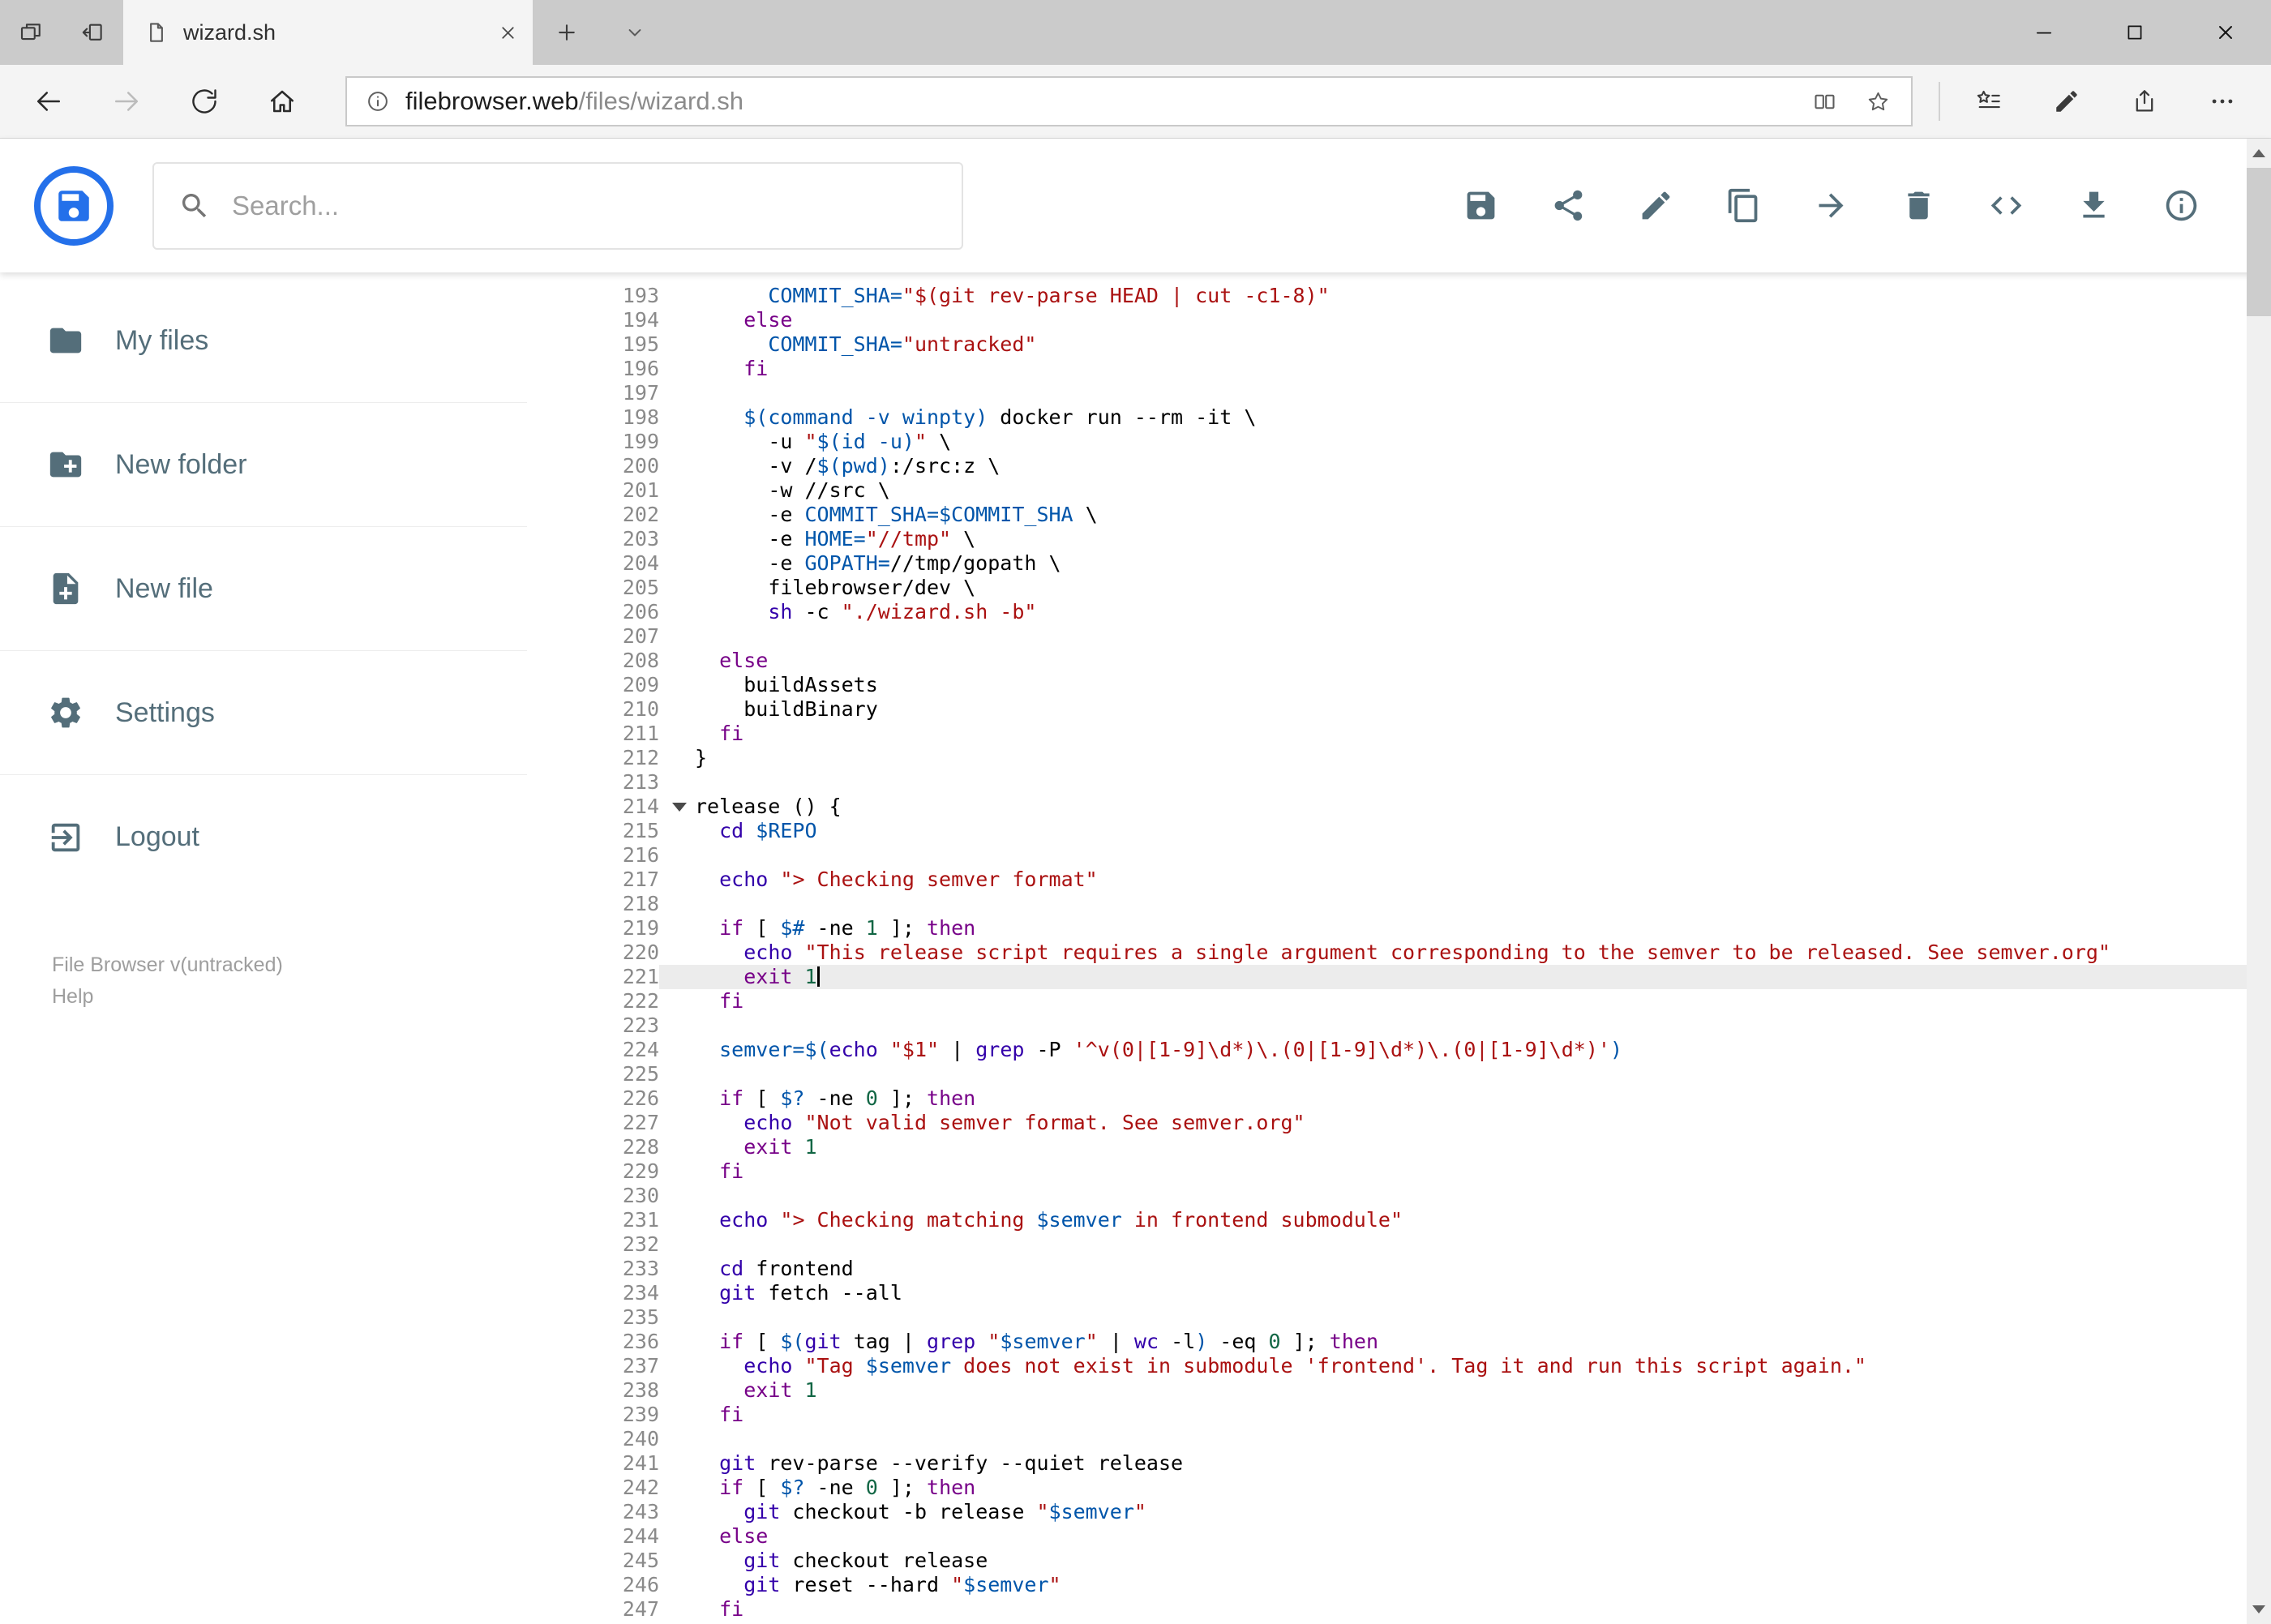 The width and height of the screenshot is (2271, 1624). What do you see at coordinates (1453, 929) in the screenshot?
I see `code-text: if [ $# -ne 1 ]; then` at bounding box center [1453, 929].